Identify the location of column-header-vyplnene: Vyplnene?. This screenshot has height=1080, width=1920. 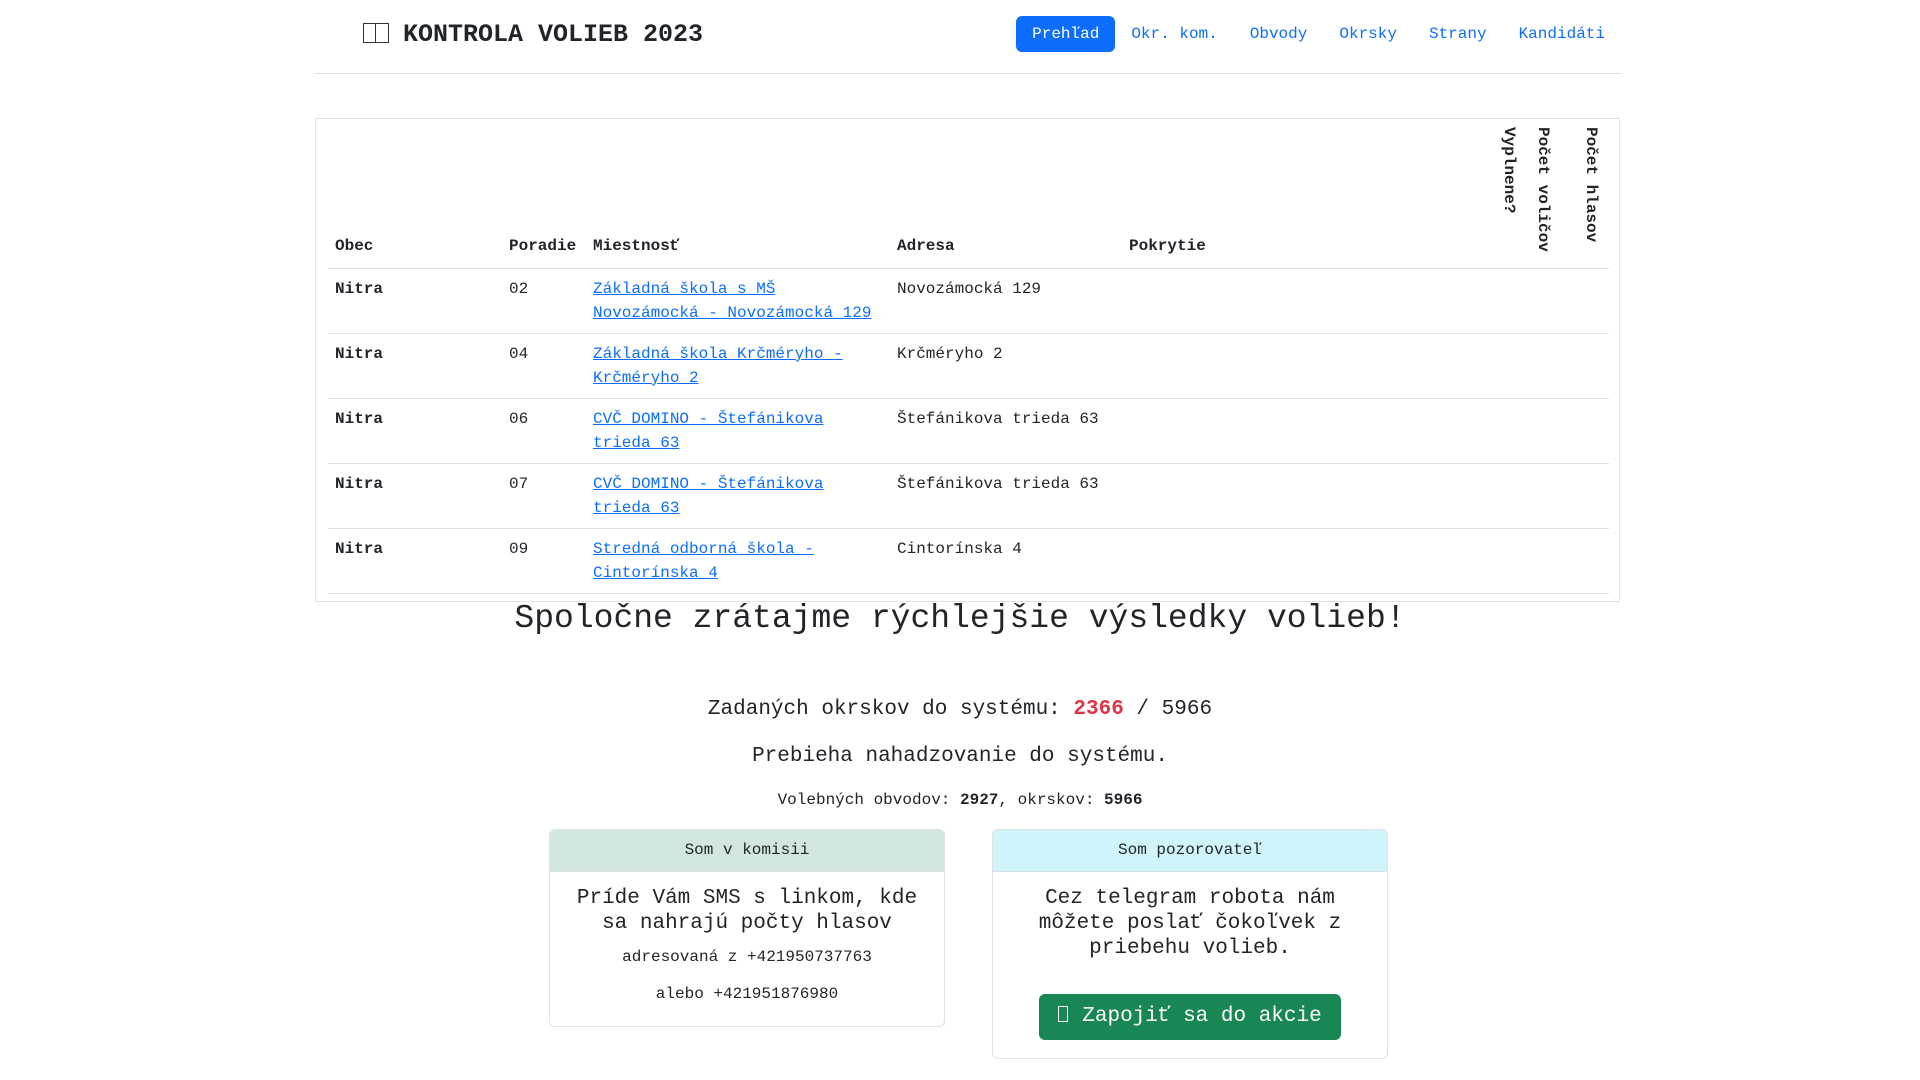
(1510, 194).